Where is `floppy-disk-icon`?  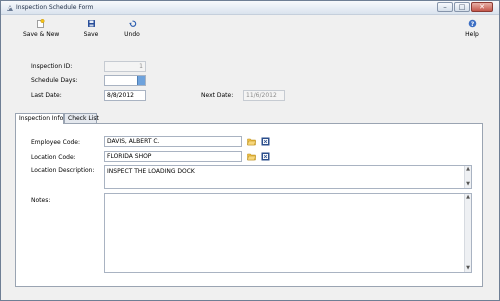 floppy-disk-icon is located at coordinates (91, 23).